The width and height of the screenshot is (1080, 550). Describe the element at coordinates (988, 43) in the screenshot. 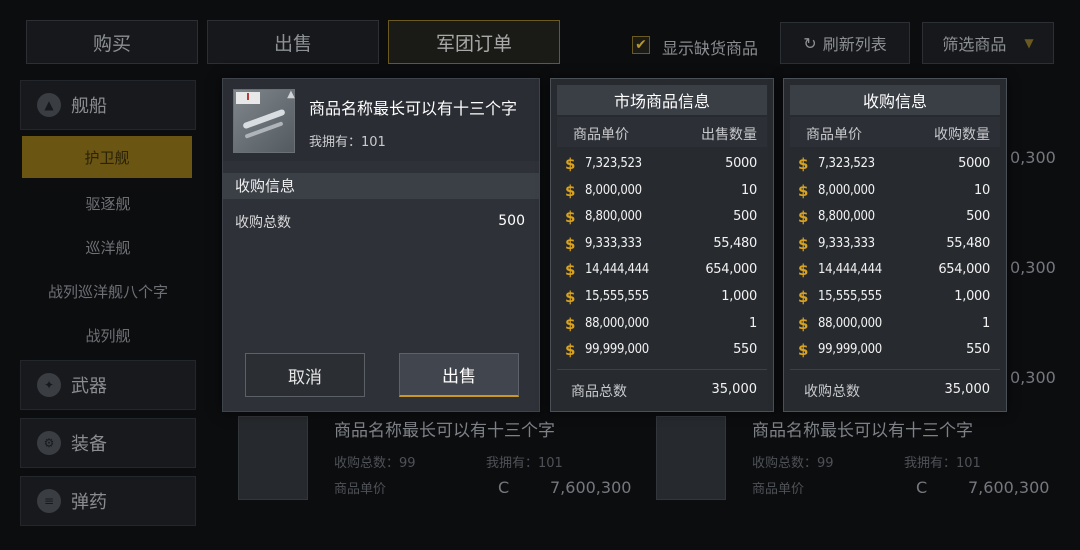

I see `filter-dropdown: 筛选商品 ▼` at that location.